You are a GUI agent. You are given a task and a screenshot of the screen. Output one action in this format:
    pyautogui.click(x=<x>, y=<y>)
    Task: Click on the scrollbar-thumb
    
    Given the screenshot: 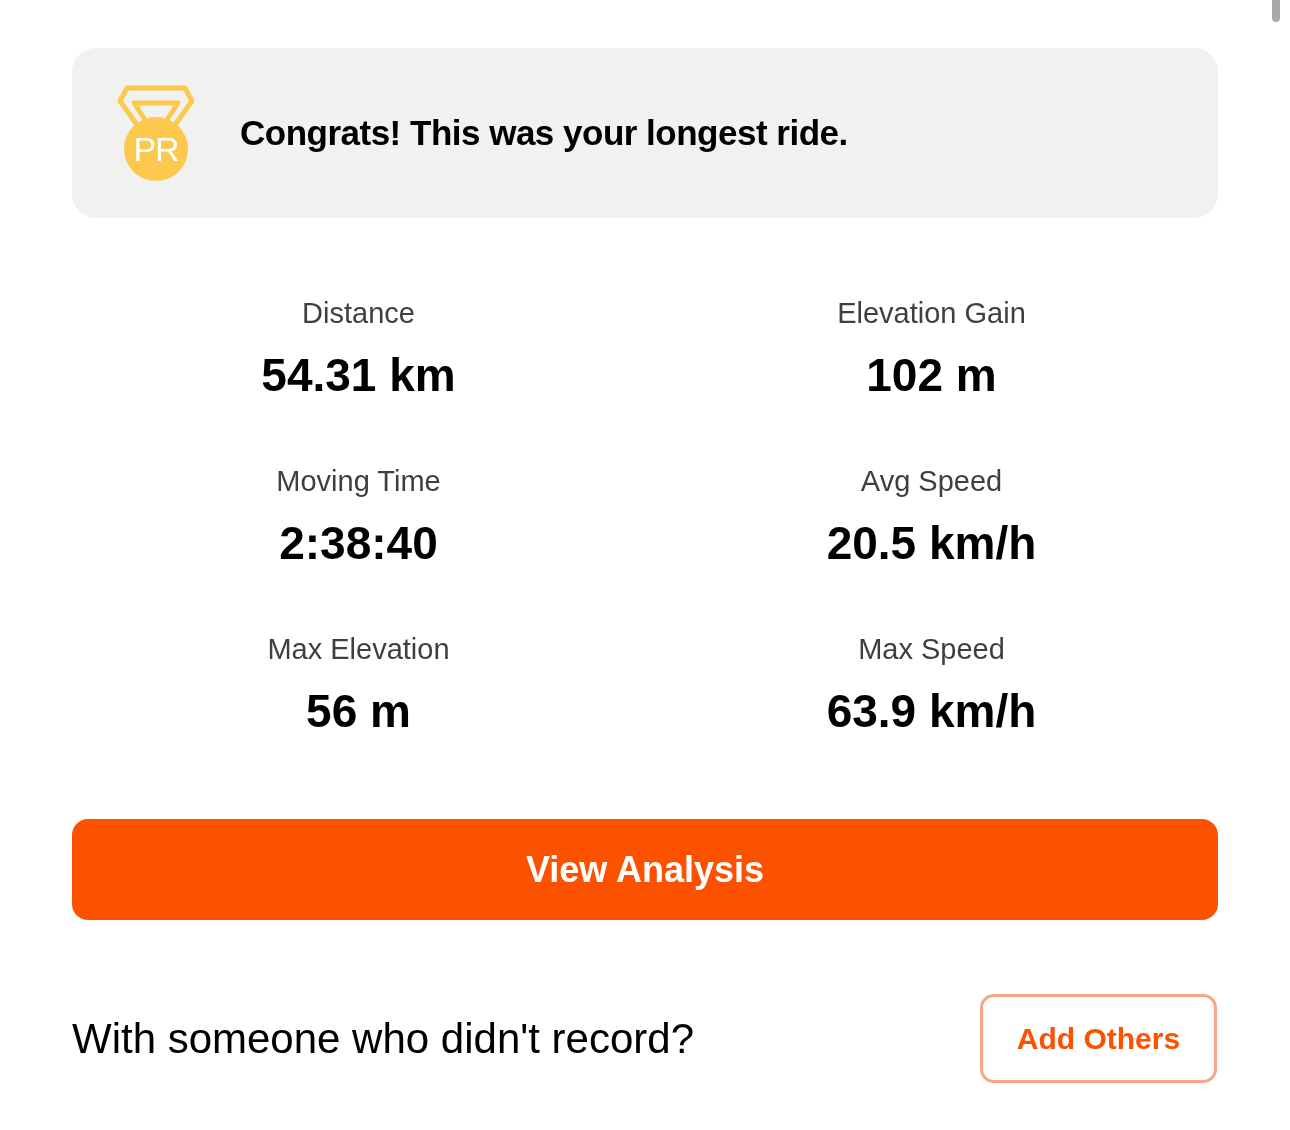 What is the action you would take?
    pyautogui.click(x=1276, y=11)
    